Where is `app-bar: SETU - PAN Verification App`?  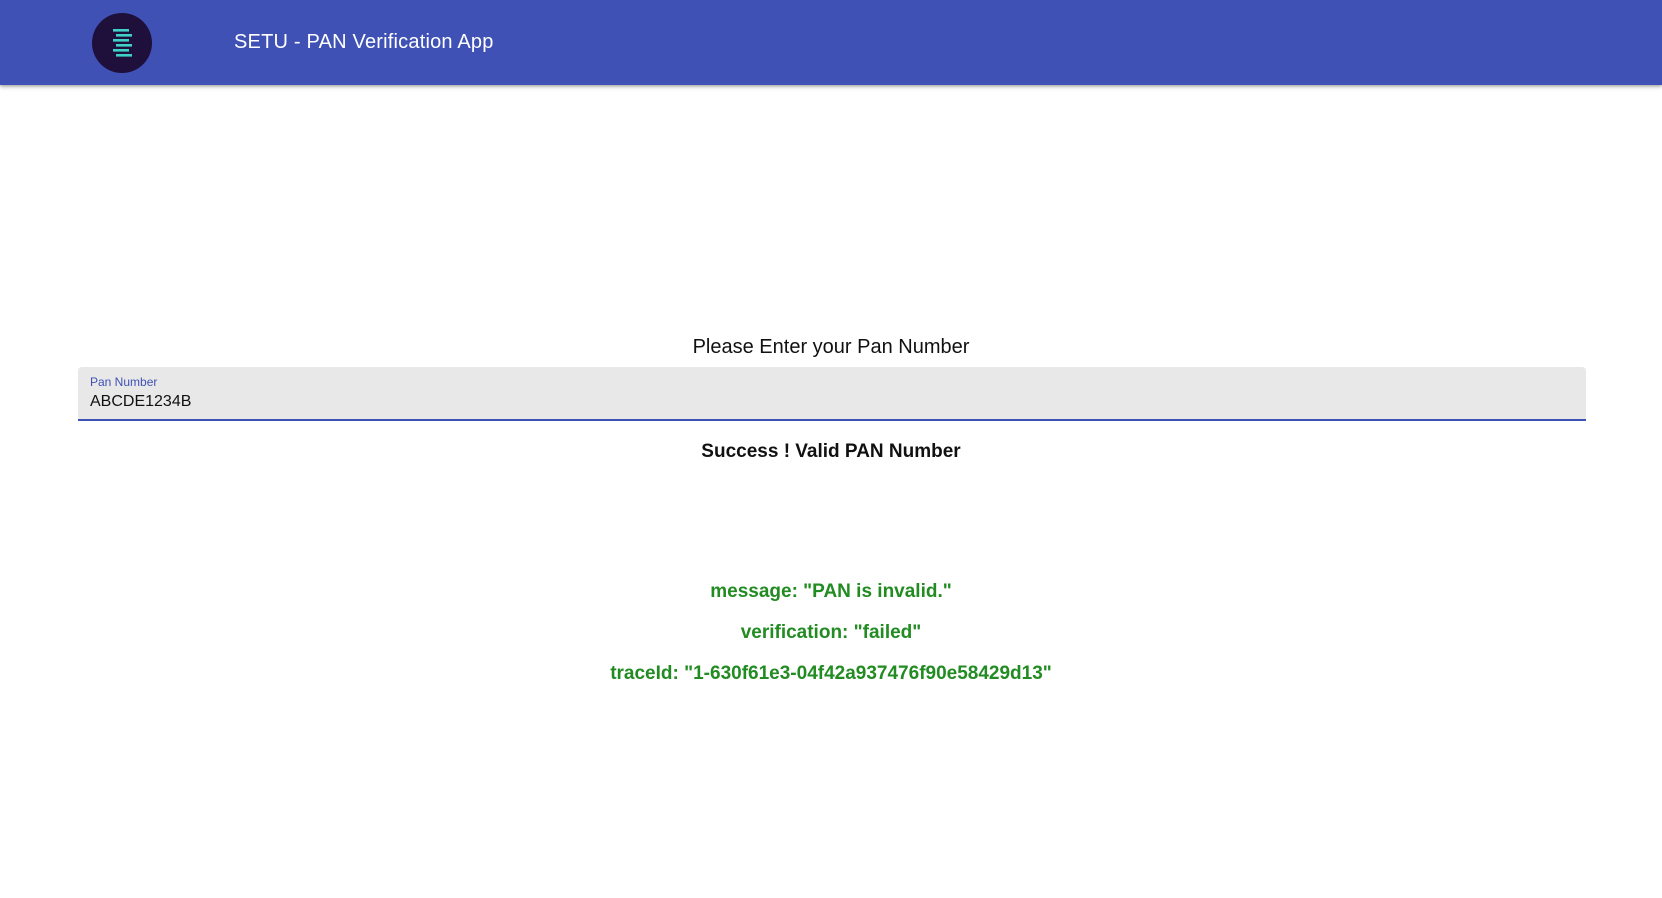
app-bar: SETU - PAN Verification App is located at coordinates (831, 42).